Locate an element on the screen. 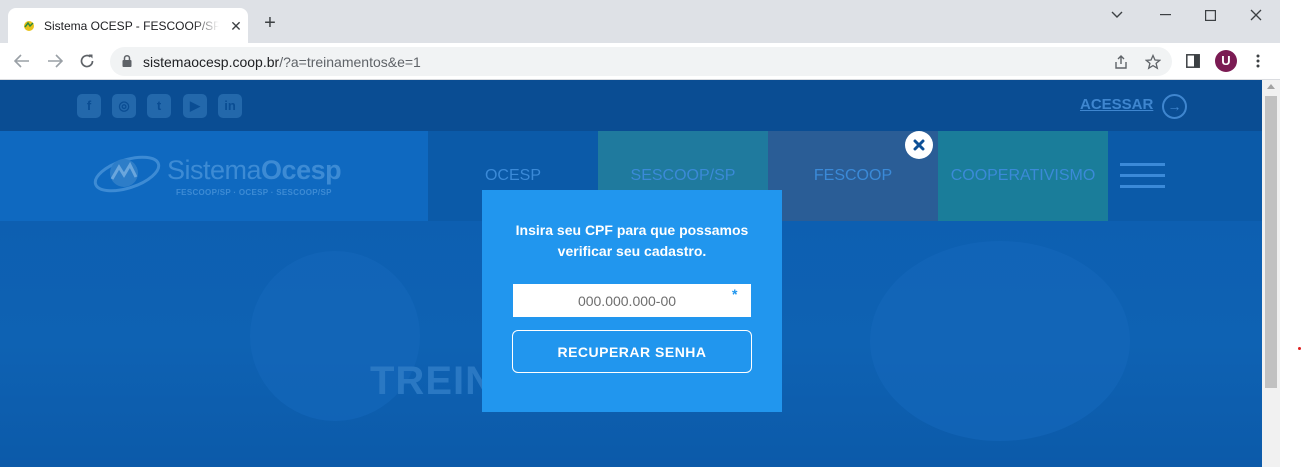  hamburger-menu-icon is located at coordinates (1142, 176).